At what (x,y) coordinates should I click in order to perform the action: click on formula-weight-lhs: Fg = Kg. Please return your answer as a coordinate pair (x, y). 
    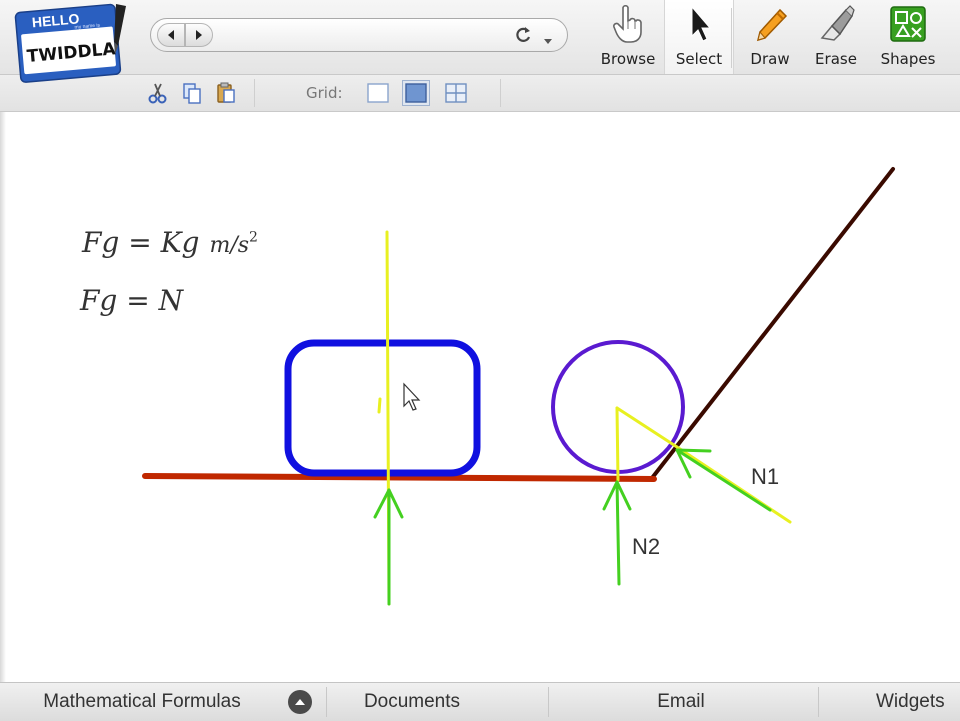
    Looking at the image, I should click on (141, 242).